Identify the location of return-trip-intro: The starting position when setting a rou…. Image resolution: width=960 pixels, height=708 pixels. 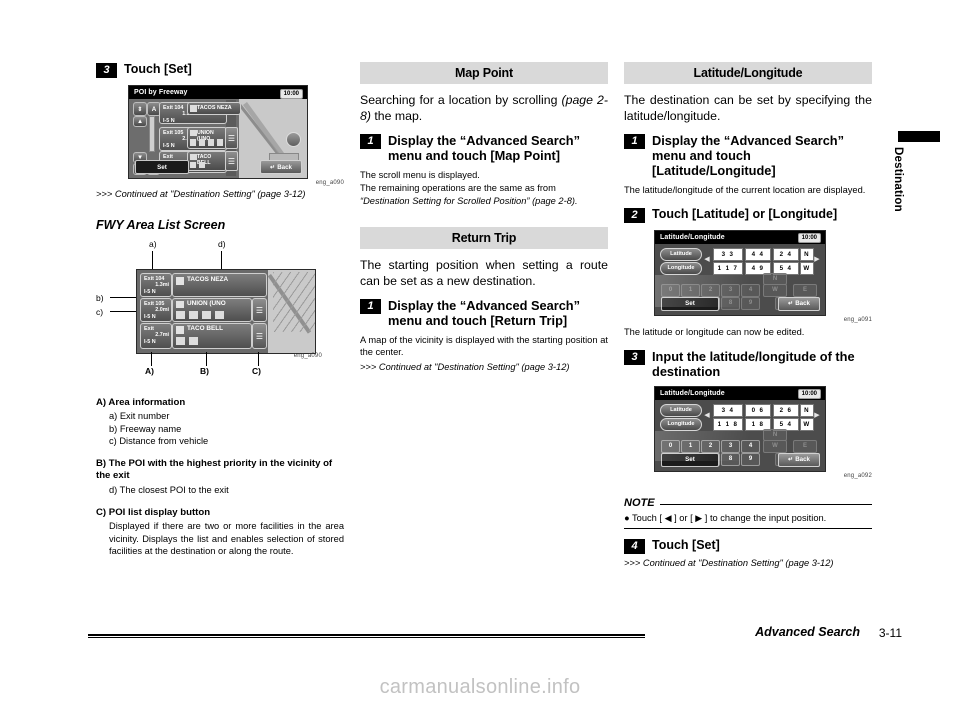
(484, 273).